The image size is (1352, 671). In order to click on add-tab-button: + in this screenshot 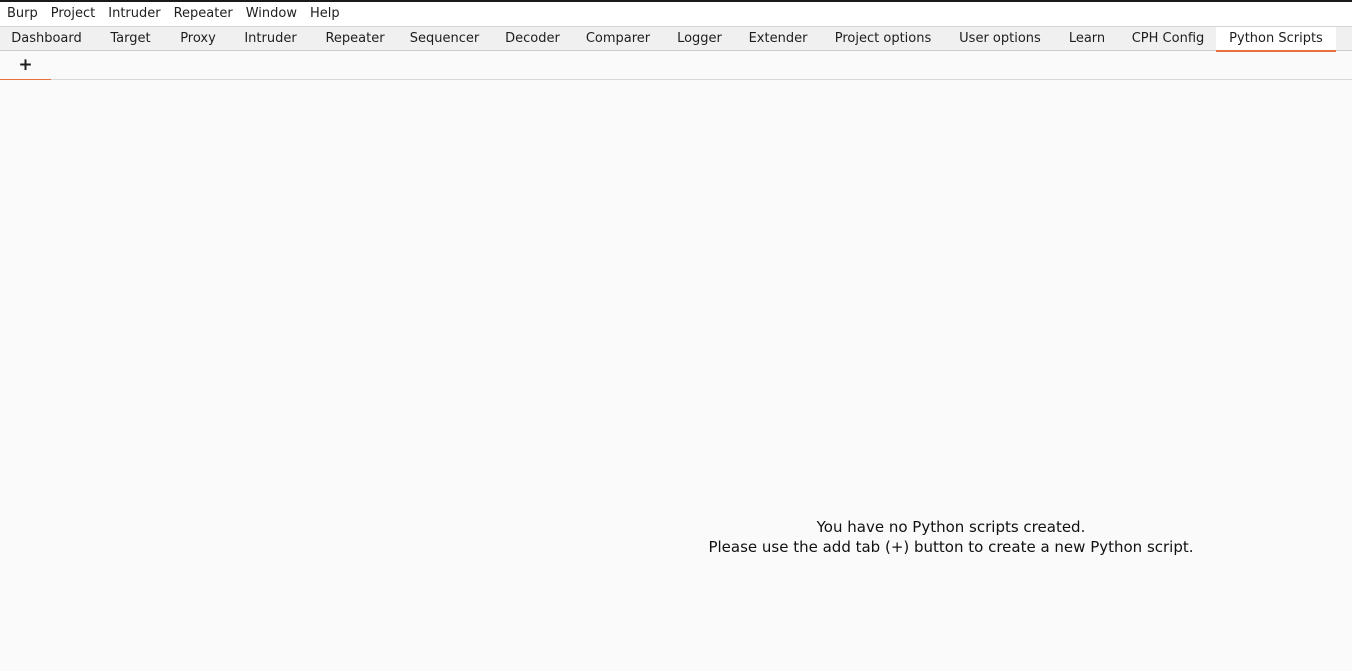, I will do `click(25, 66)`.